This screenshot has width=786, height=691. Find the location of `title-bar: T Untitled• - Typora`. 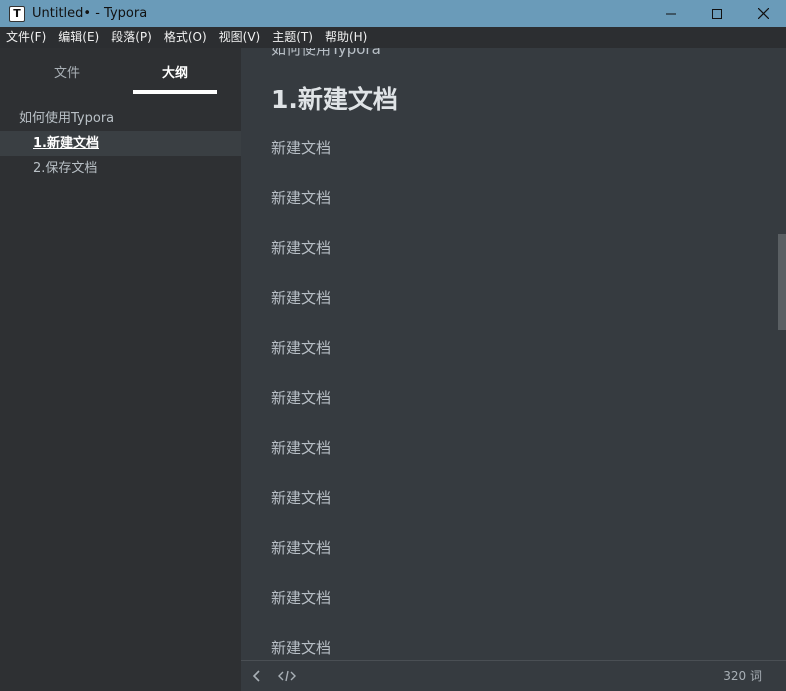

title-bar: T Untitled• - Typora is located at coordinates (393, 13).